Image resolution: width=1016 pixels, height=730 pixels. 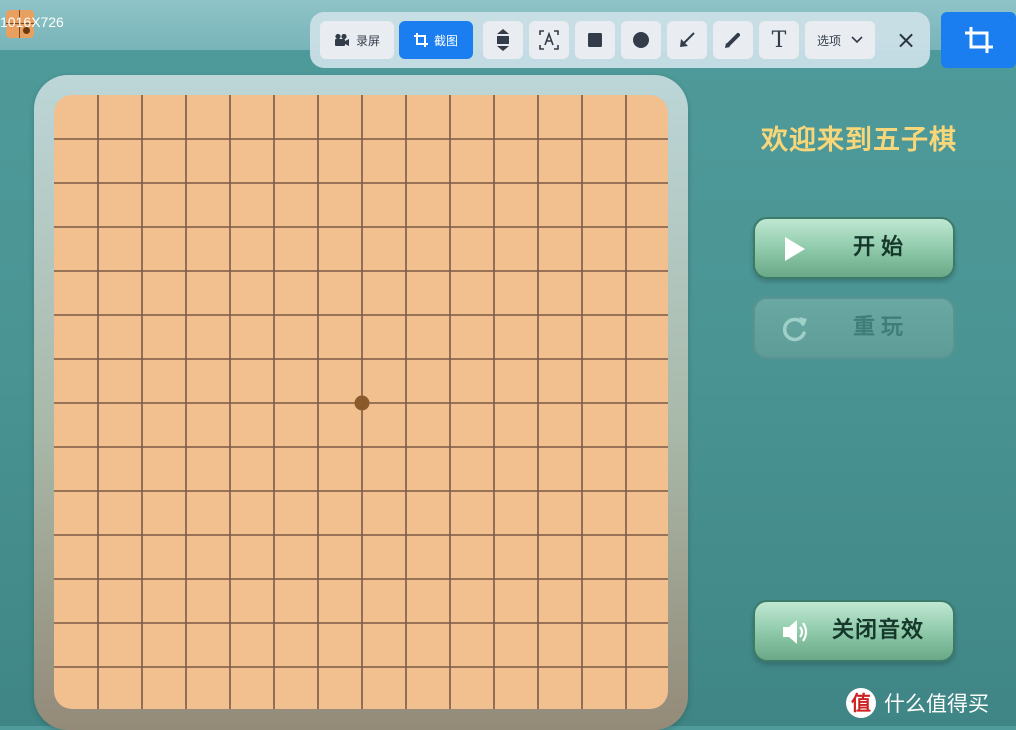 What do you see at coordinates (877, 630) in the screenshot?
I see `sound-off-label: 关闭音效` at bounding box center [877, 630].